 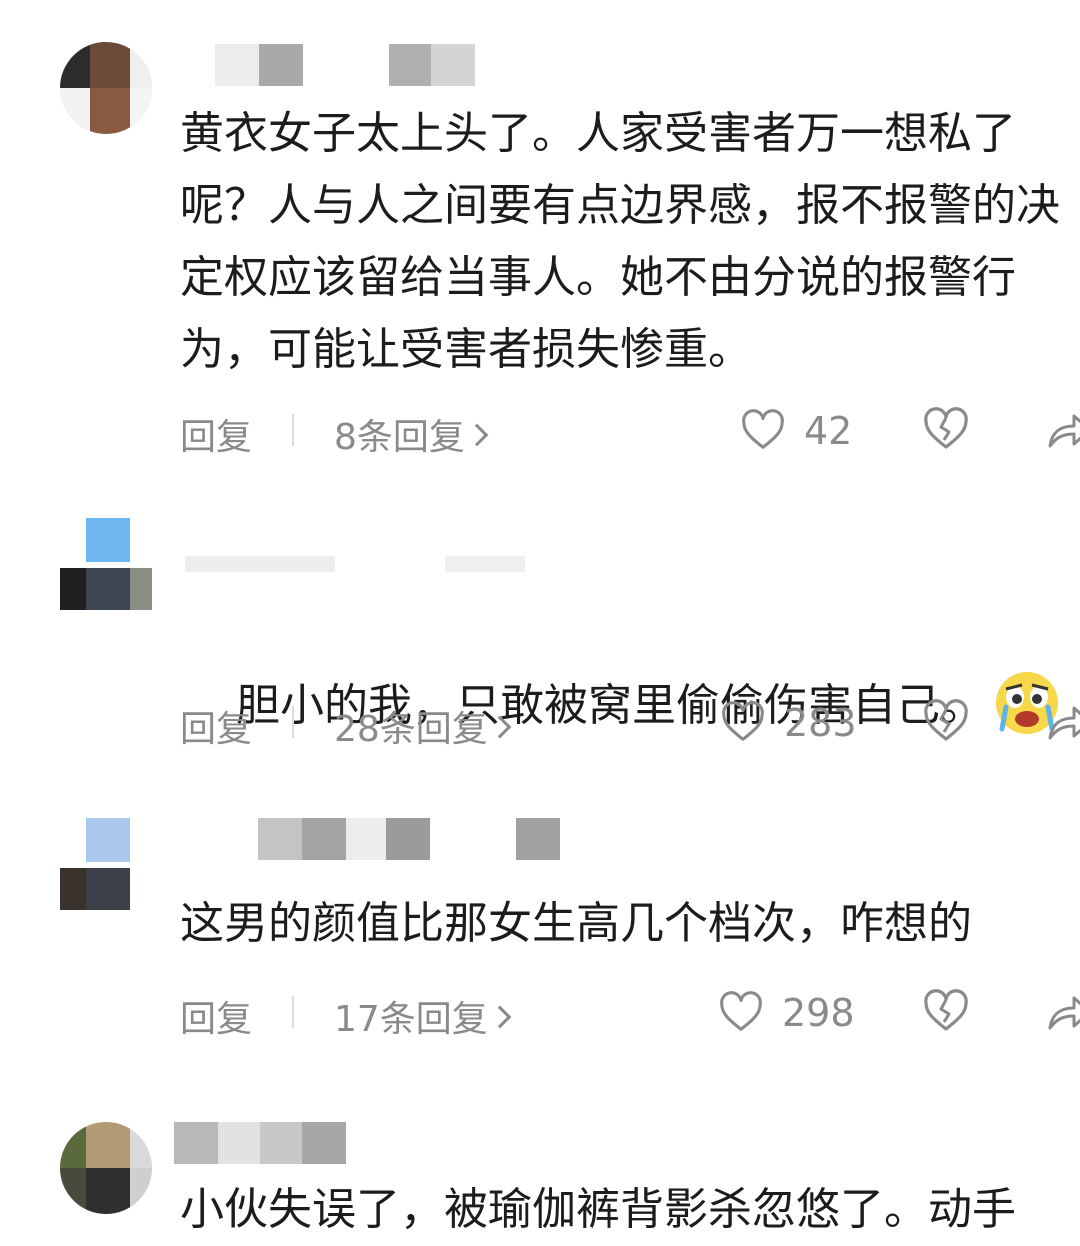 I want to click on like-button: 42, so click(x=796, y=431).